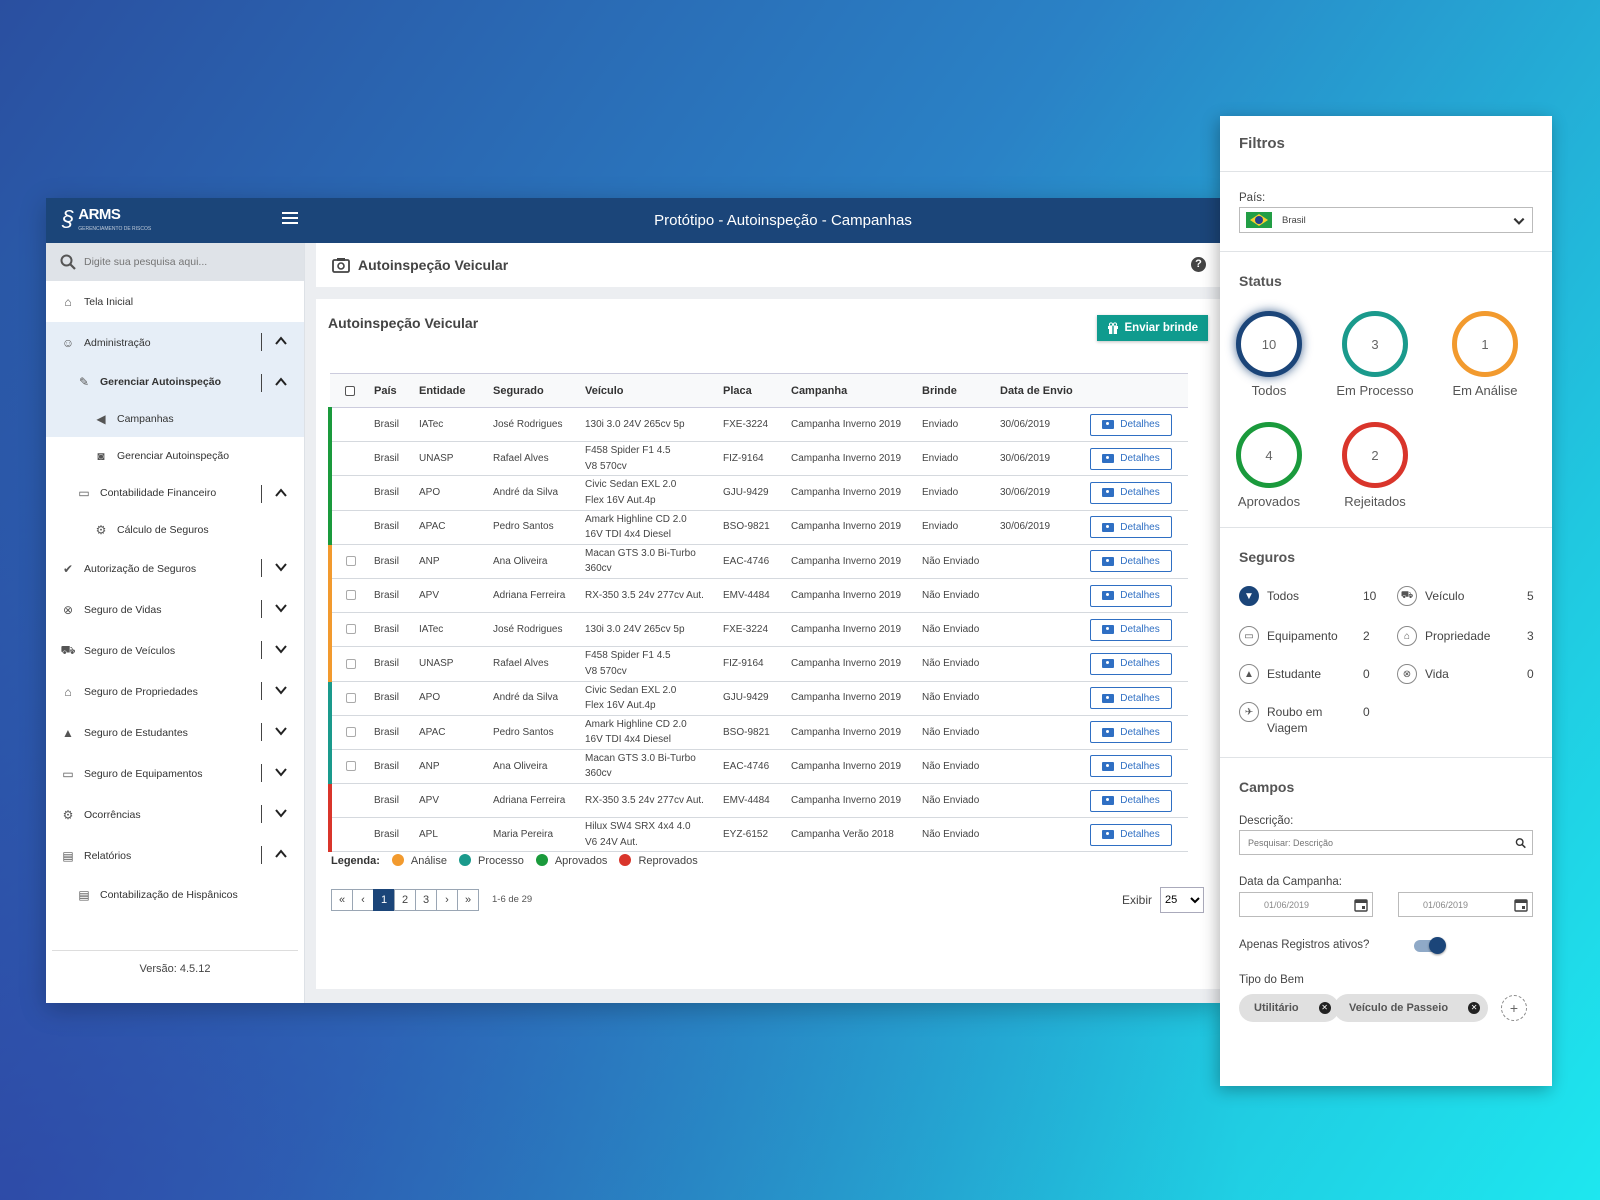 This screenshot has height=1200, width=1600. I want to click on hamburger-menu-icon, so click(290, 219).